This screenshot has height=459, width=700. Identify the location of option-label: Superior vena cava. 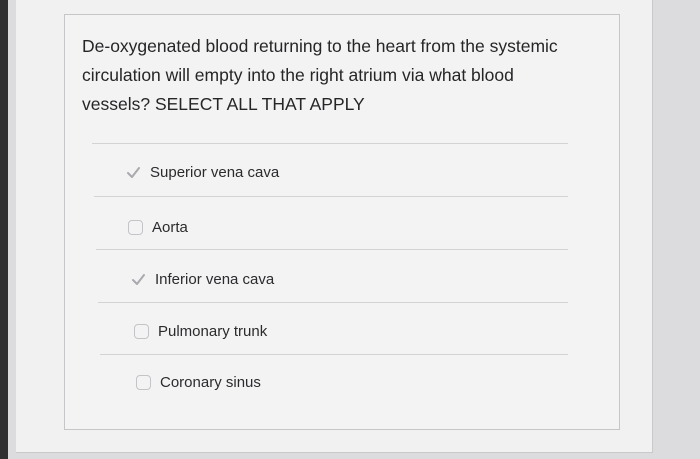
(215, 172).